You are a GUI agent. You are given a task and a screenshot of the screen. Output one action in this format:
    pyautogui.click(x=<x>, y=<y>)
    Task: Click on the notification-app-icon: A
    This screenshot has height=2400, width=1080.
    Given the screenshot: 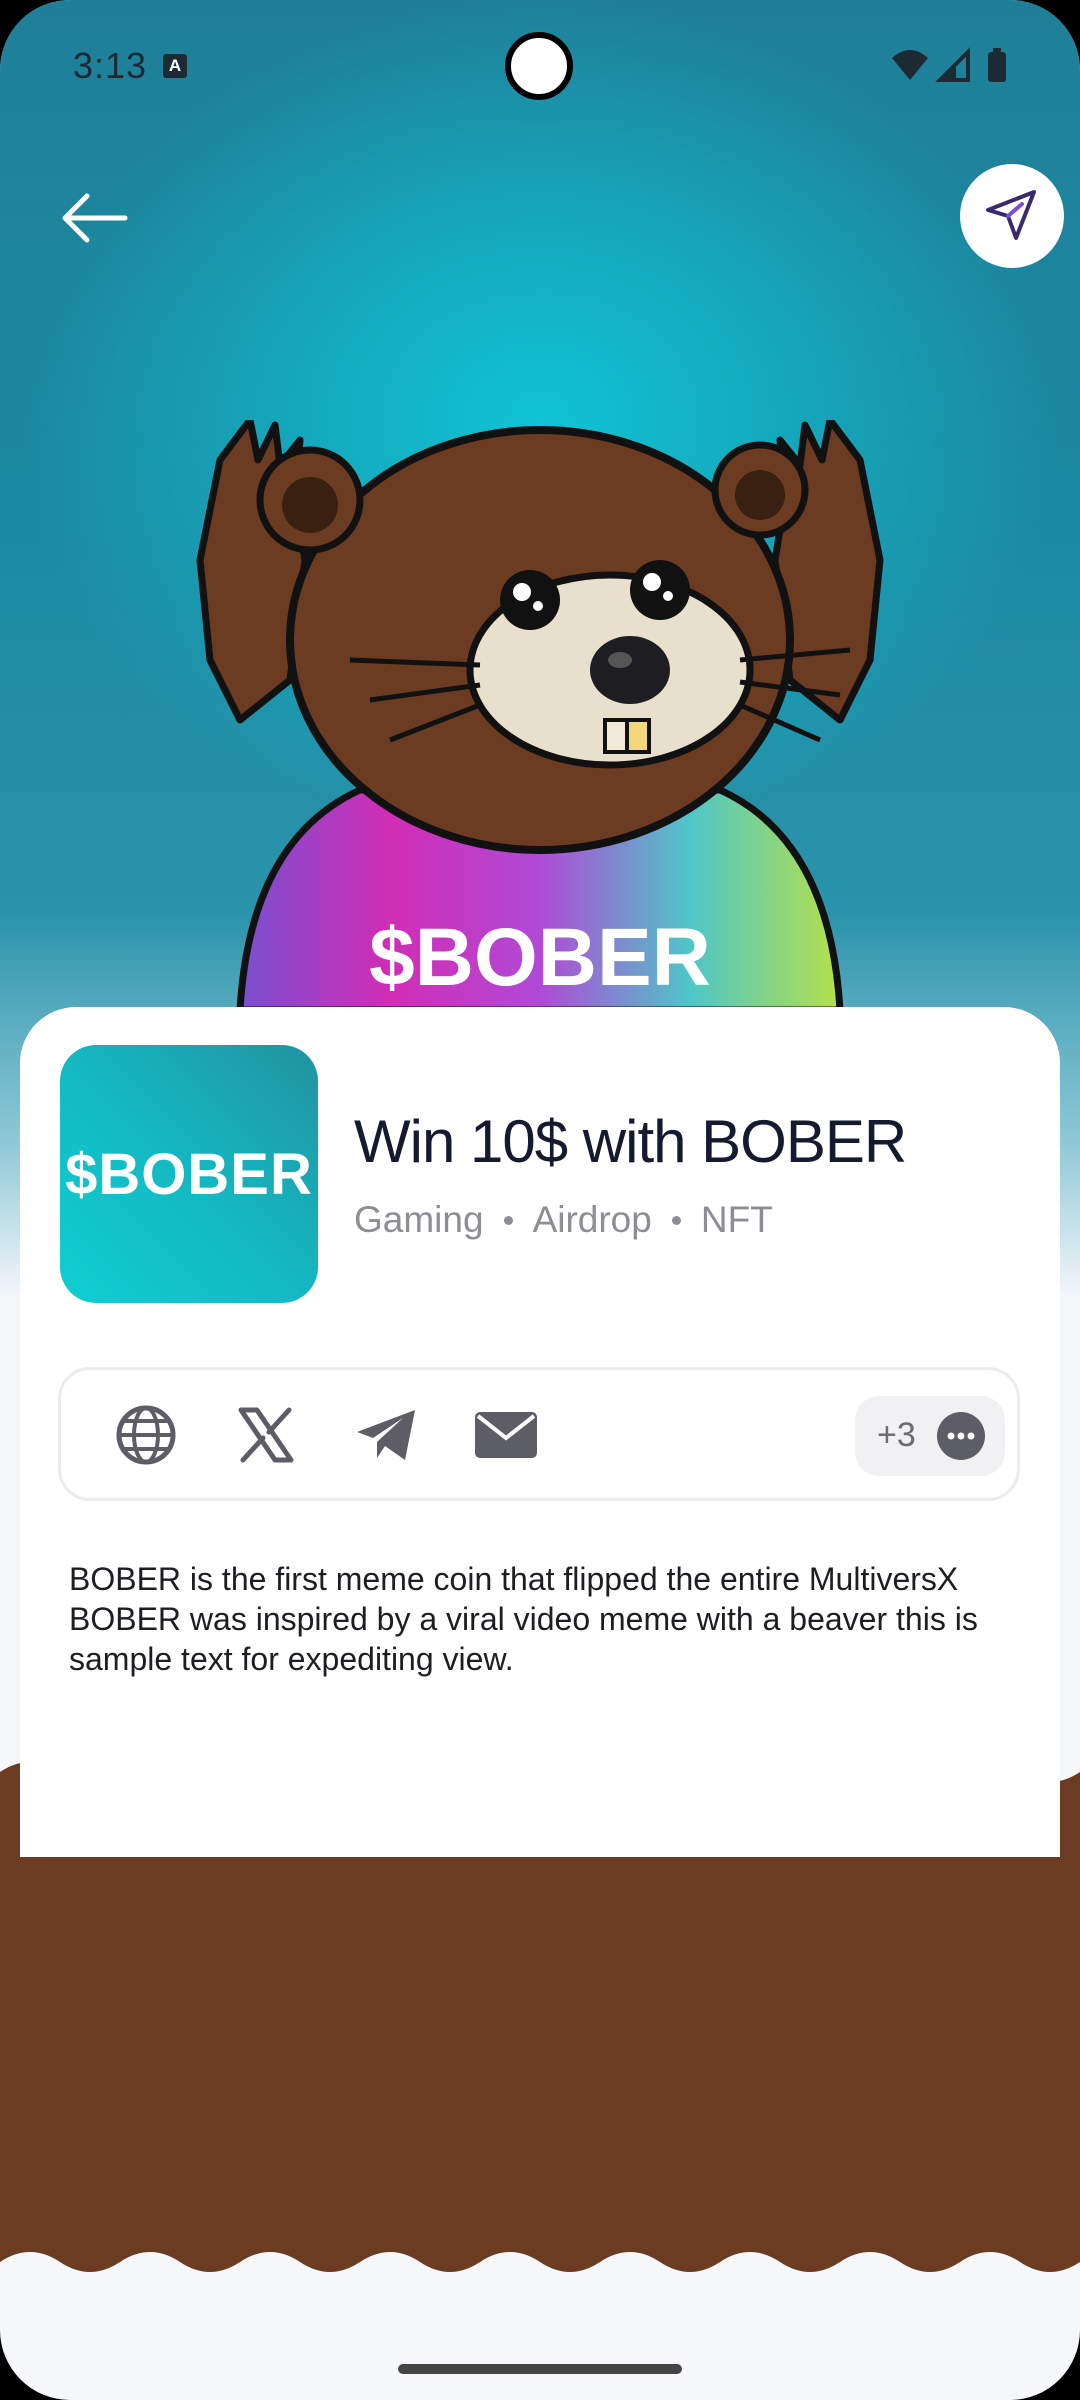 What is the action you would take?
    pyautogui.click(x=175, y=66)
    